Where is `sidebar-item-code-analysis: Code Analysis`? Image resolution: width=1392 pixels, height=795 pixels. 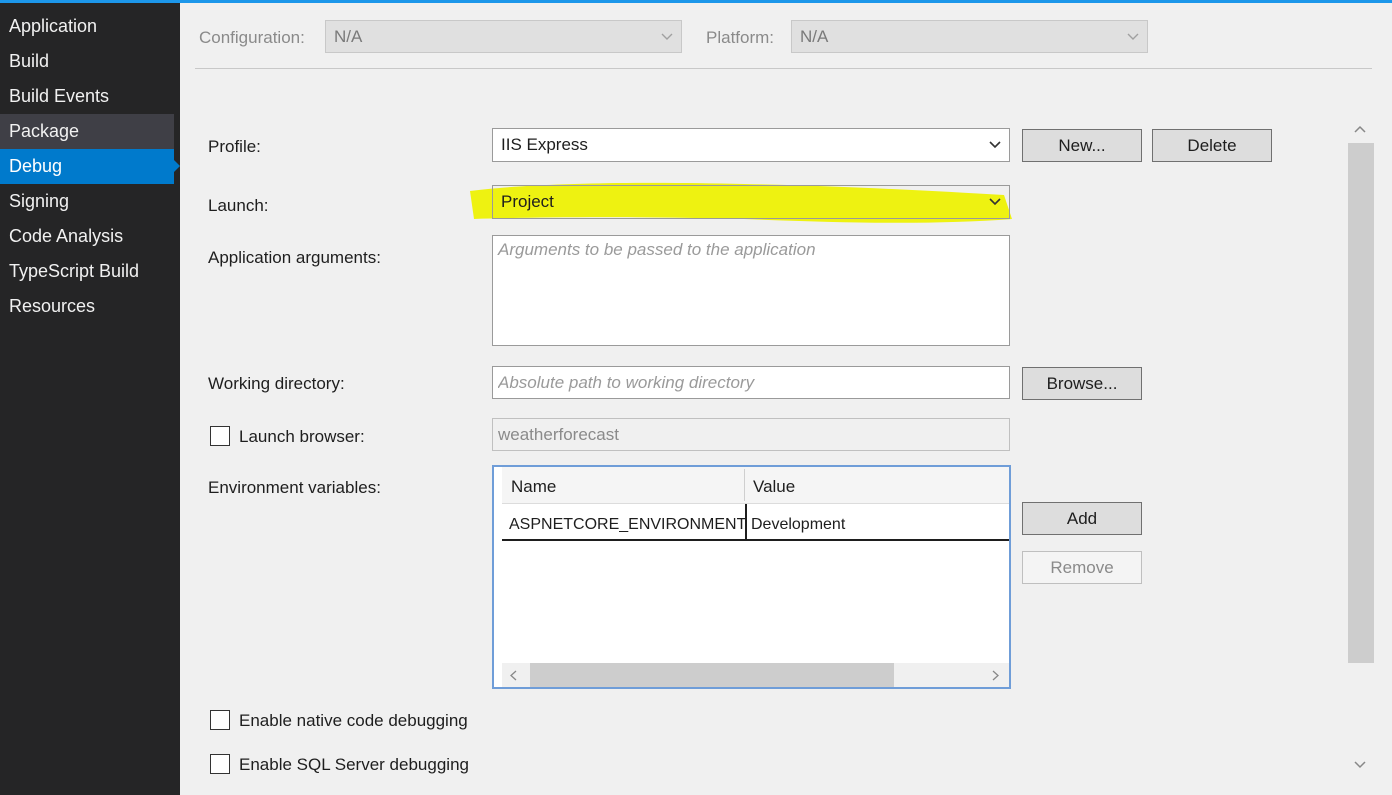 sidebar-item-code-analysis: Code Analysis is located at coordinates (87, 236).